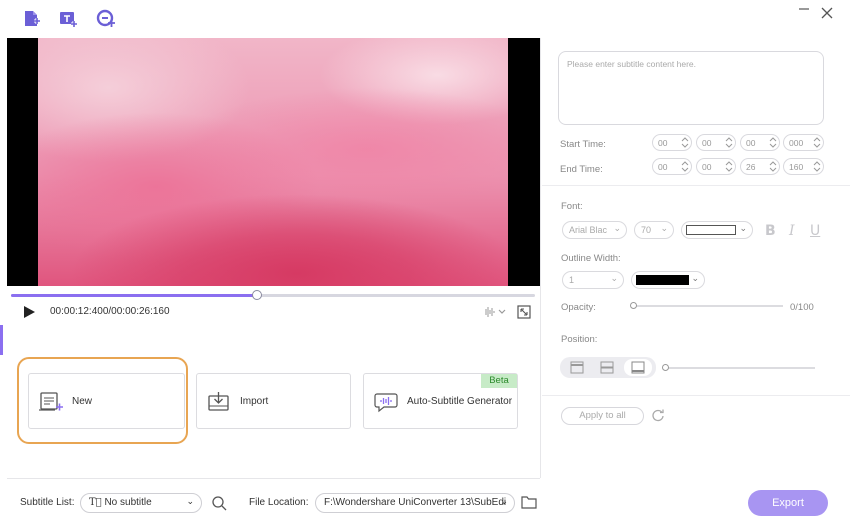  I want to click on start-ms-field: 000, so click(803, 142).